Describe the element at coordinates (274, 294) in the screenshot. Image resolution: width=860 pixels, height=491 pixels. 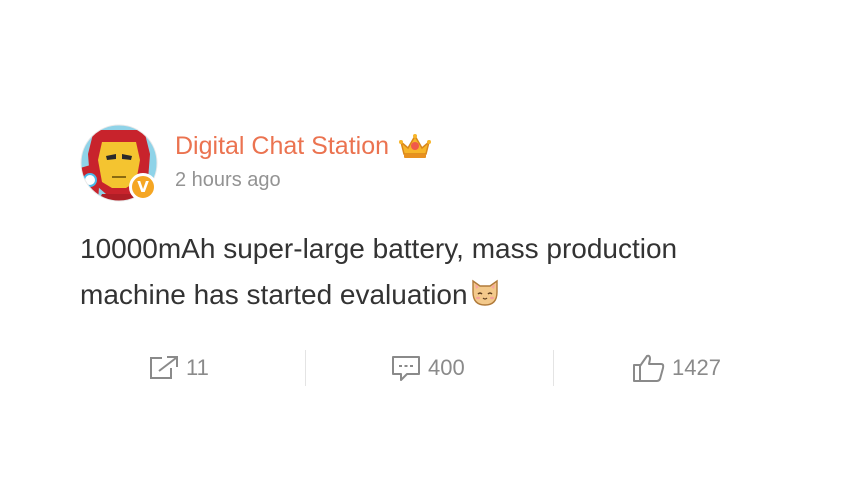
I see `post-text-line: machine has started evaluation` at that location.